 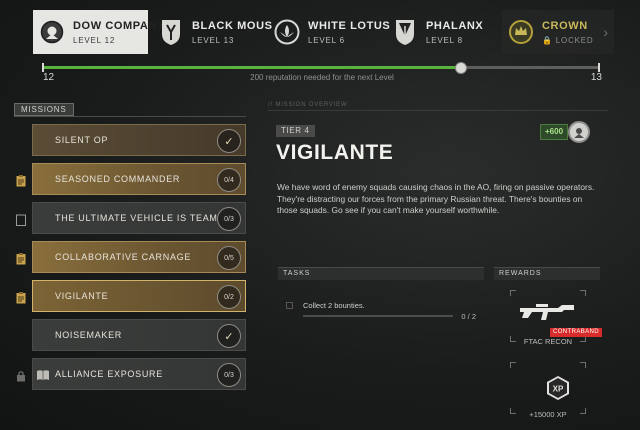 What do you see at coordinates (548, 341) in the screenshot?
I see `reward-name: FTAC RECON` at bounding box center [548, 341].